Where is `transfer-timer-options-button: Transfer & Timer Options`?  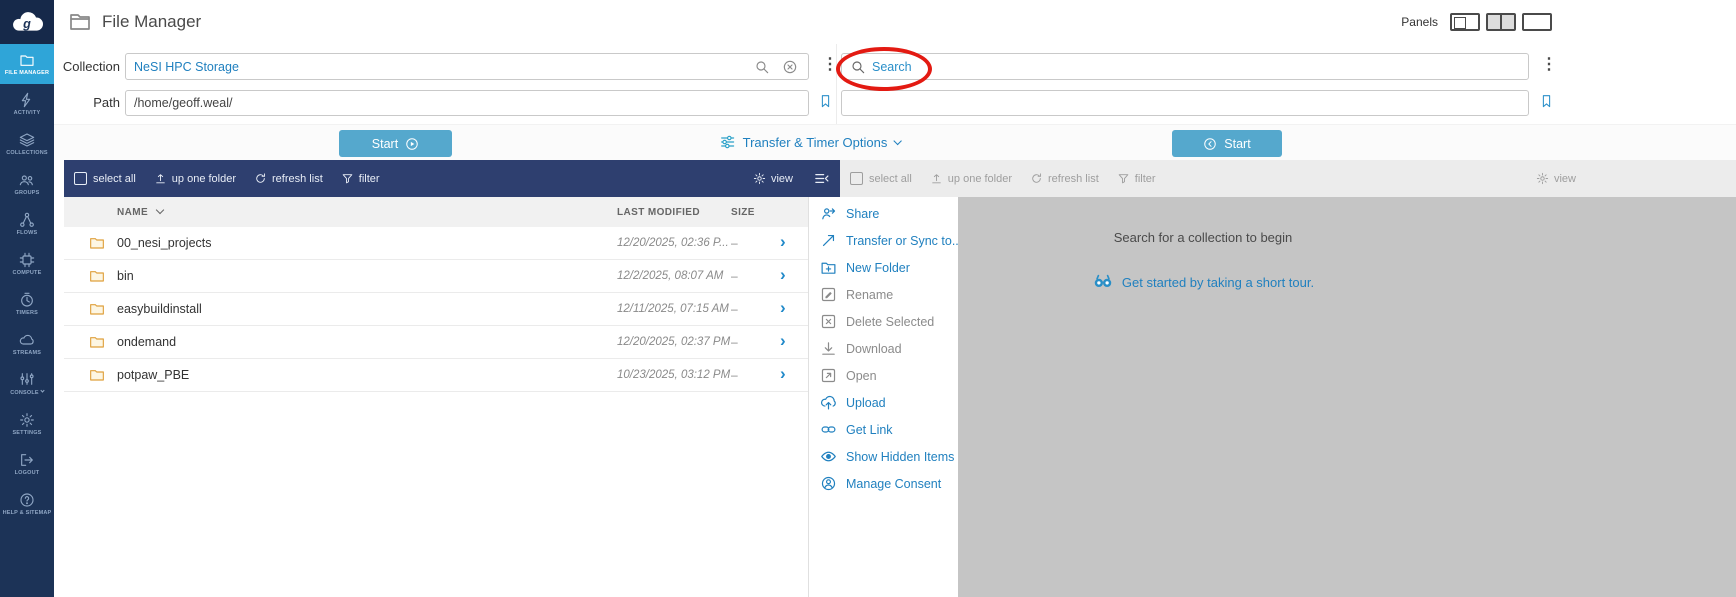
transfer-timer-options-button: Transfer & Timer Options is located at coordinates (811, 142).